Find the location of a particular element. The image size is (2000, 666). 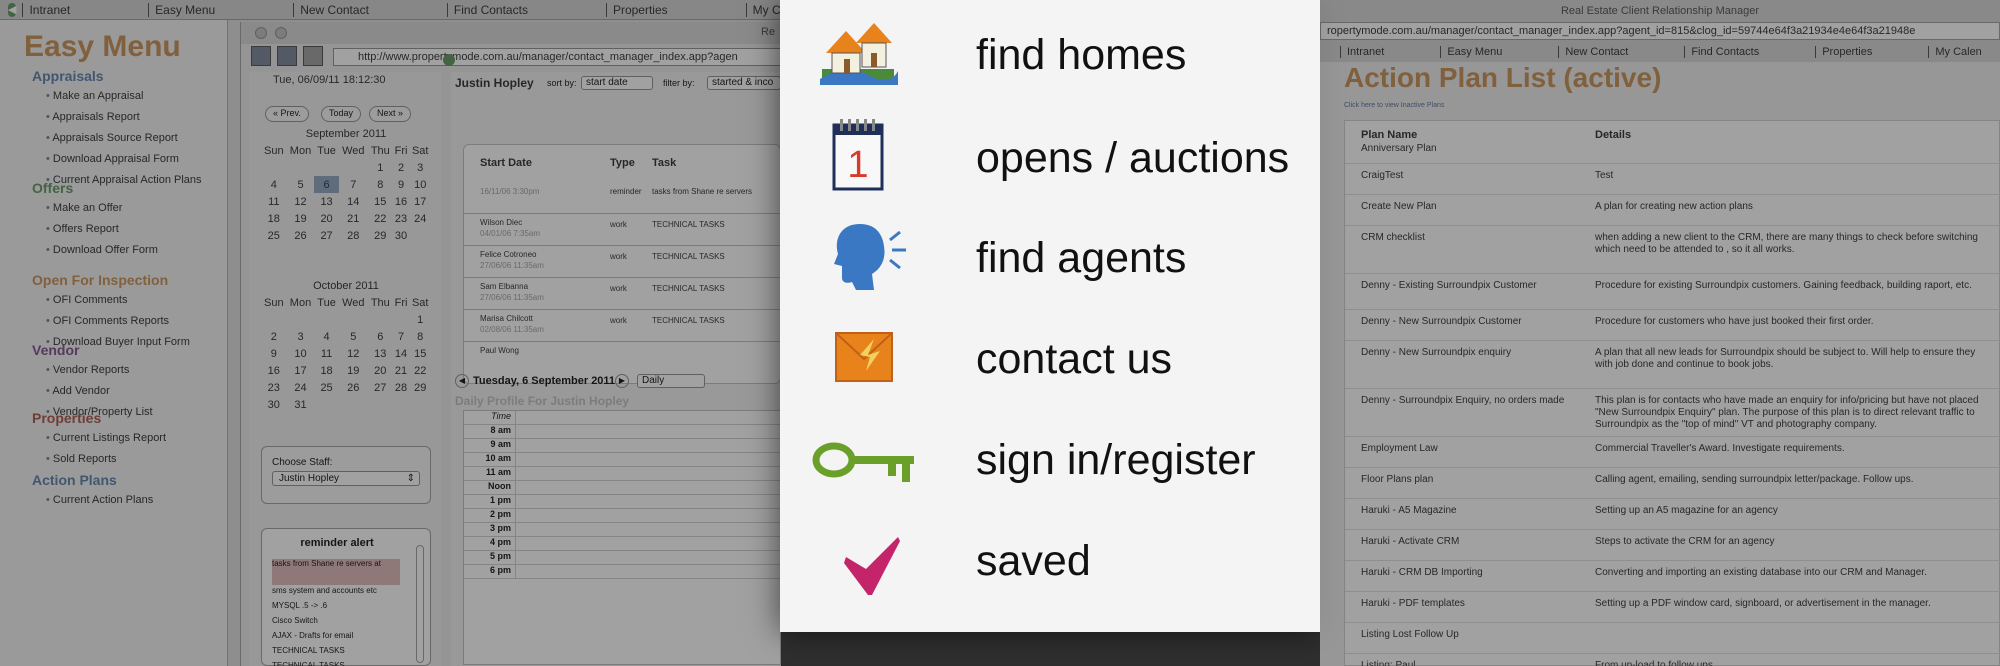

calendar-day: 19 is located at coordinates (353, 370).